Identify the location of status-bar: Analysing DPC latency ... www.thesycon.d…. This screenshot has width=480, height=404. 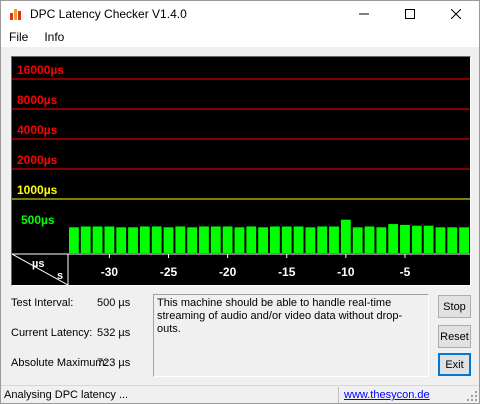
(240, 394).